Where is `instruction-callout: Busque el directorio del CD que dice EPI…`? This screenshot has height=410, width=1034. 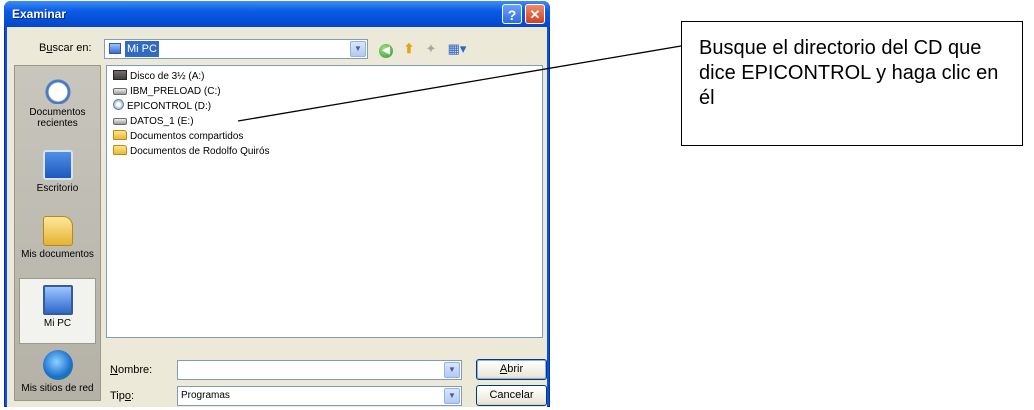 instruction-callout: Busque el directorio del CD que dice EPI… is located at coordinates (852, 83).